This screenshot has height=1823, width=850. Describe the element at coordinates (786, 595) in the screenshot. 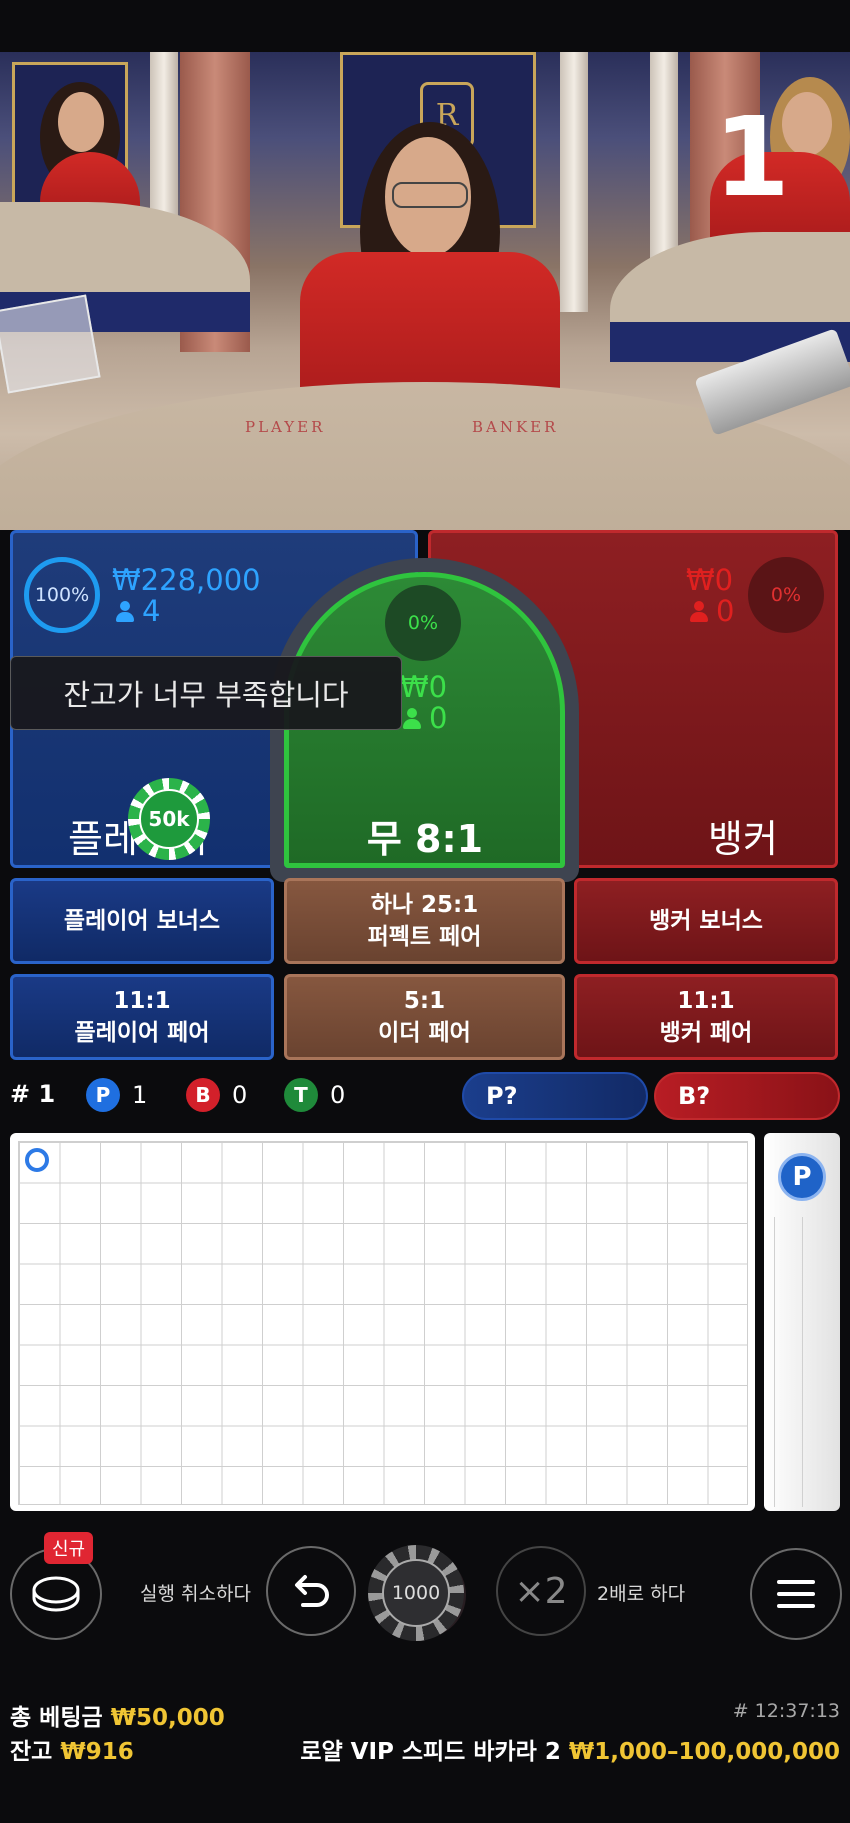

I see `banker-percent-ring: 0%` at that location.